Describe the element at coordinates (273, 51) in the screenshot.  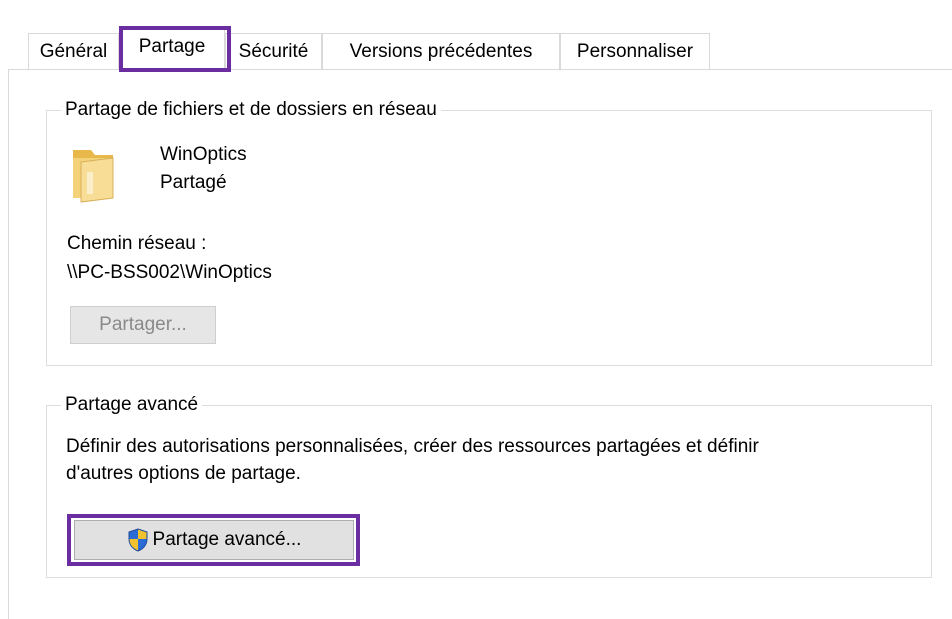
I see `tab-securite: Sécurité` at that location.